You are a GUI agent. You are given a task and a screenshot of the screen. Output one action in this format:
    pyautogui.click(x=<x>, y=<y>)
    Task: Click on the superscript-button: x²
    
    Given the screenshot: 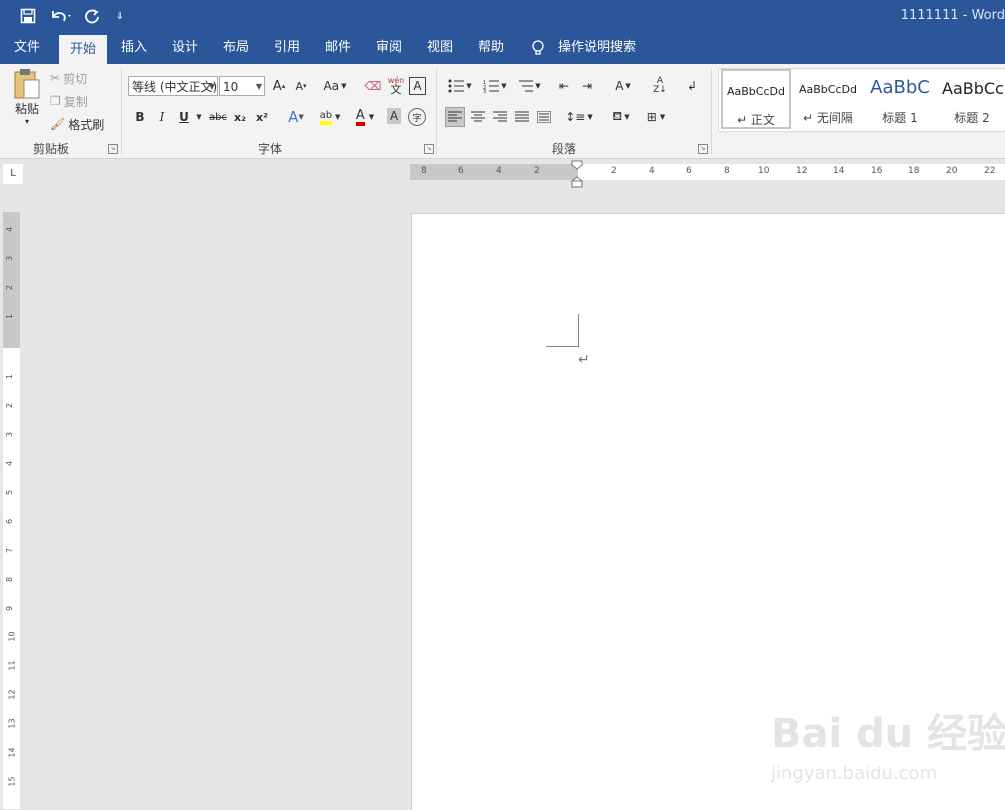 What is the action you would take?
    pyautogui.click(x=262, y=117)
    